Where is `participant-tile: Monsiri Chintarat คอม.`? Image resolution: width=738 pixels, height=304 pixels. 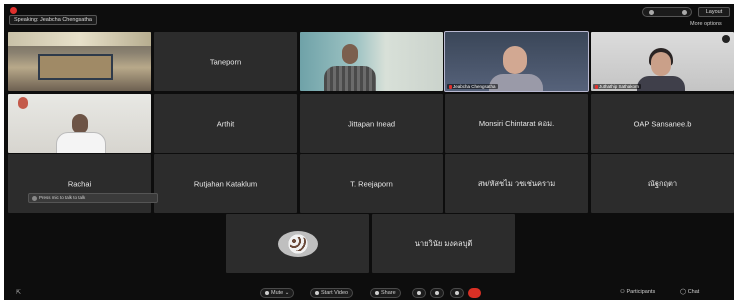 participant-tile: Monsiri Chintarat คอม. is located at coordinates (516, 123).